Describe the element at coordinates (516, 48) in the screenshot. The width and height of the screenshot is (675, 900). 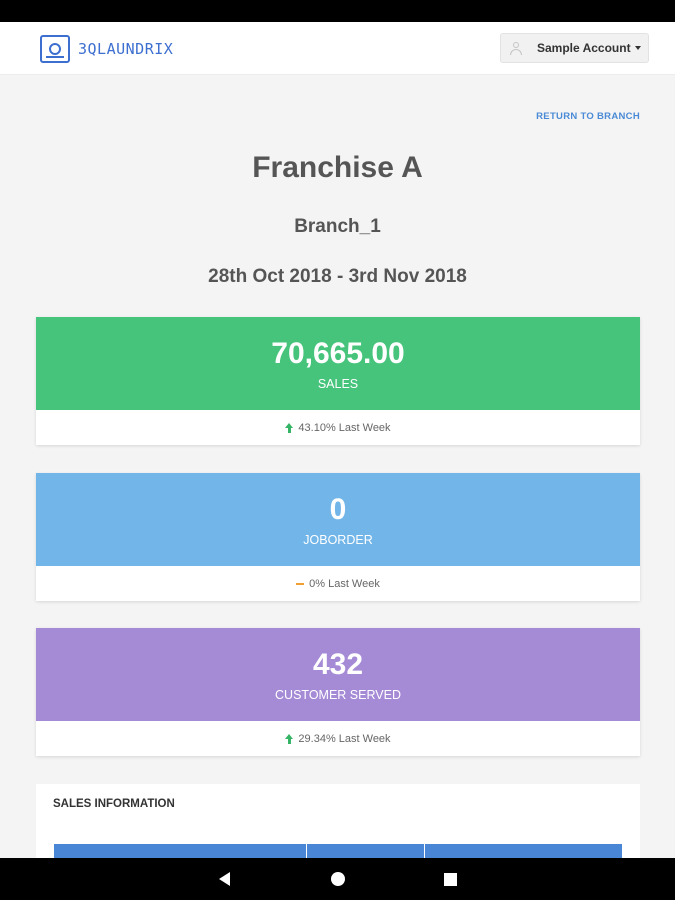
I see `user-icon` at that location.